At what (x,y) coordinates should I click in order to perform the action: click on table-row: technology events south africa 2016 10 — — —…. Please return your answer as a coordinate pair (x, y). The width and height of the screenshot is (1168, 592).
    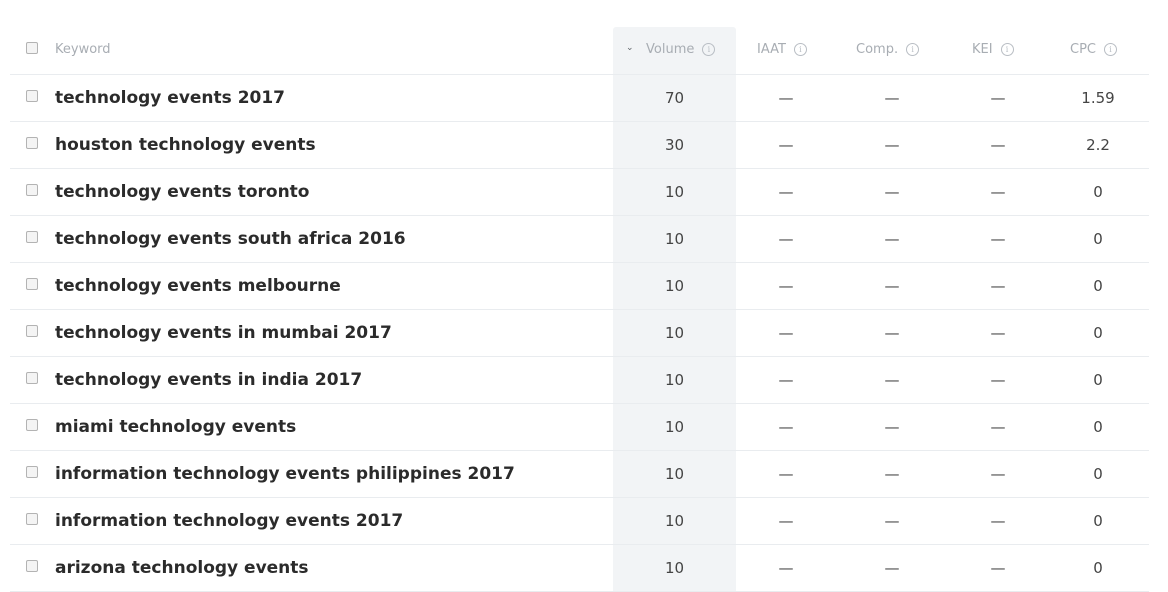
    Looking at the image, I should click on (579, 239).